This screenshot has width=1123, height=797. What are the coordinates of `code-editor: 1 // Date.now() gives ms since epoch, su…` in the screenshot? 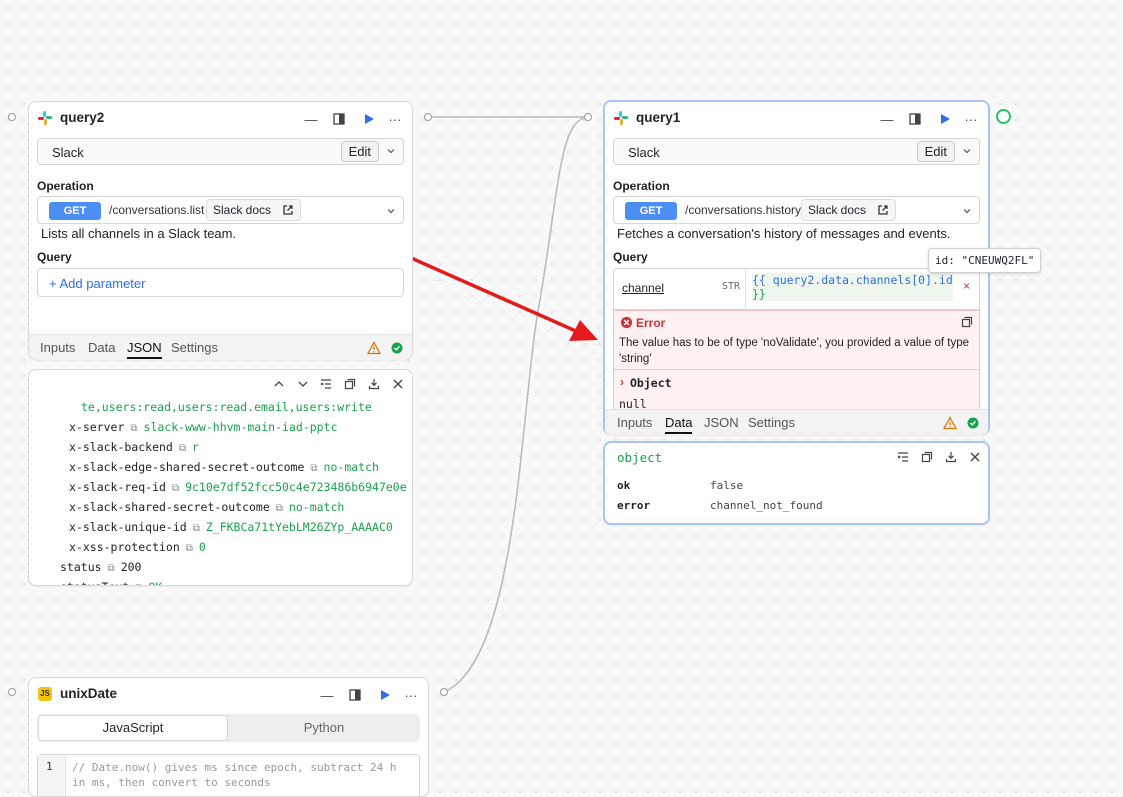 It's located at (228, 775).